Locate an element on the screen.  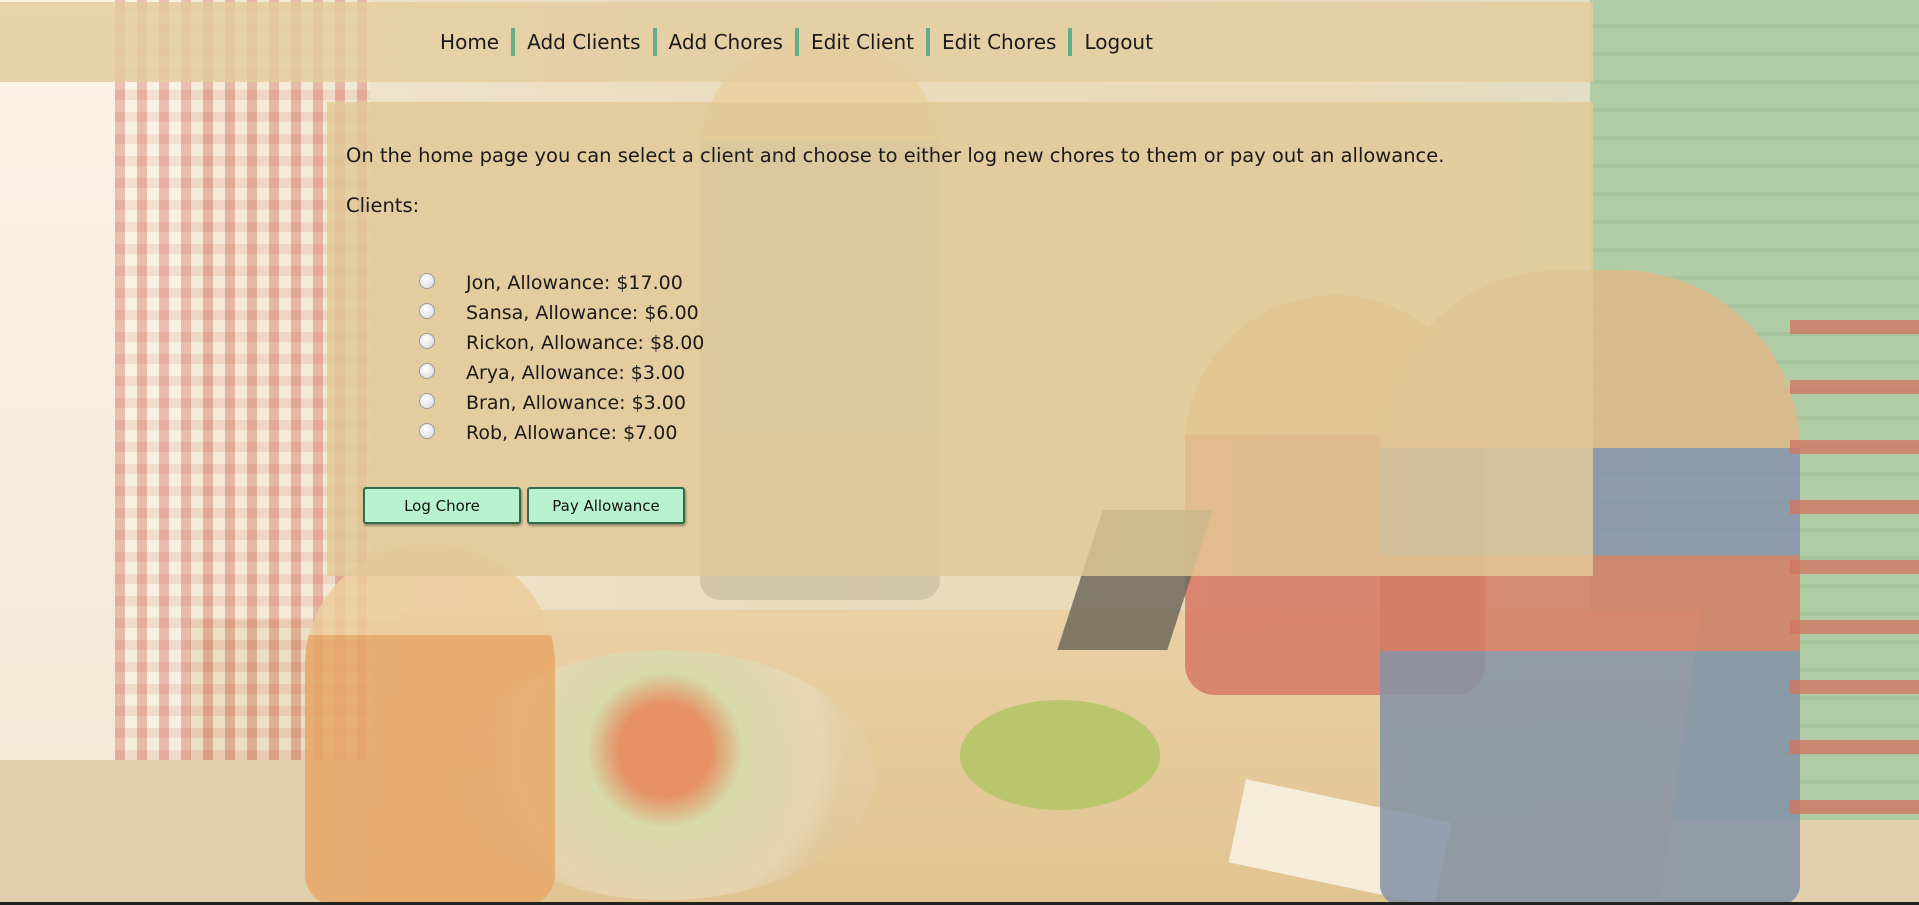
client-label: Bran, Allowance: $3.00 is located at coordinates (576, 403).